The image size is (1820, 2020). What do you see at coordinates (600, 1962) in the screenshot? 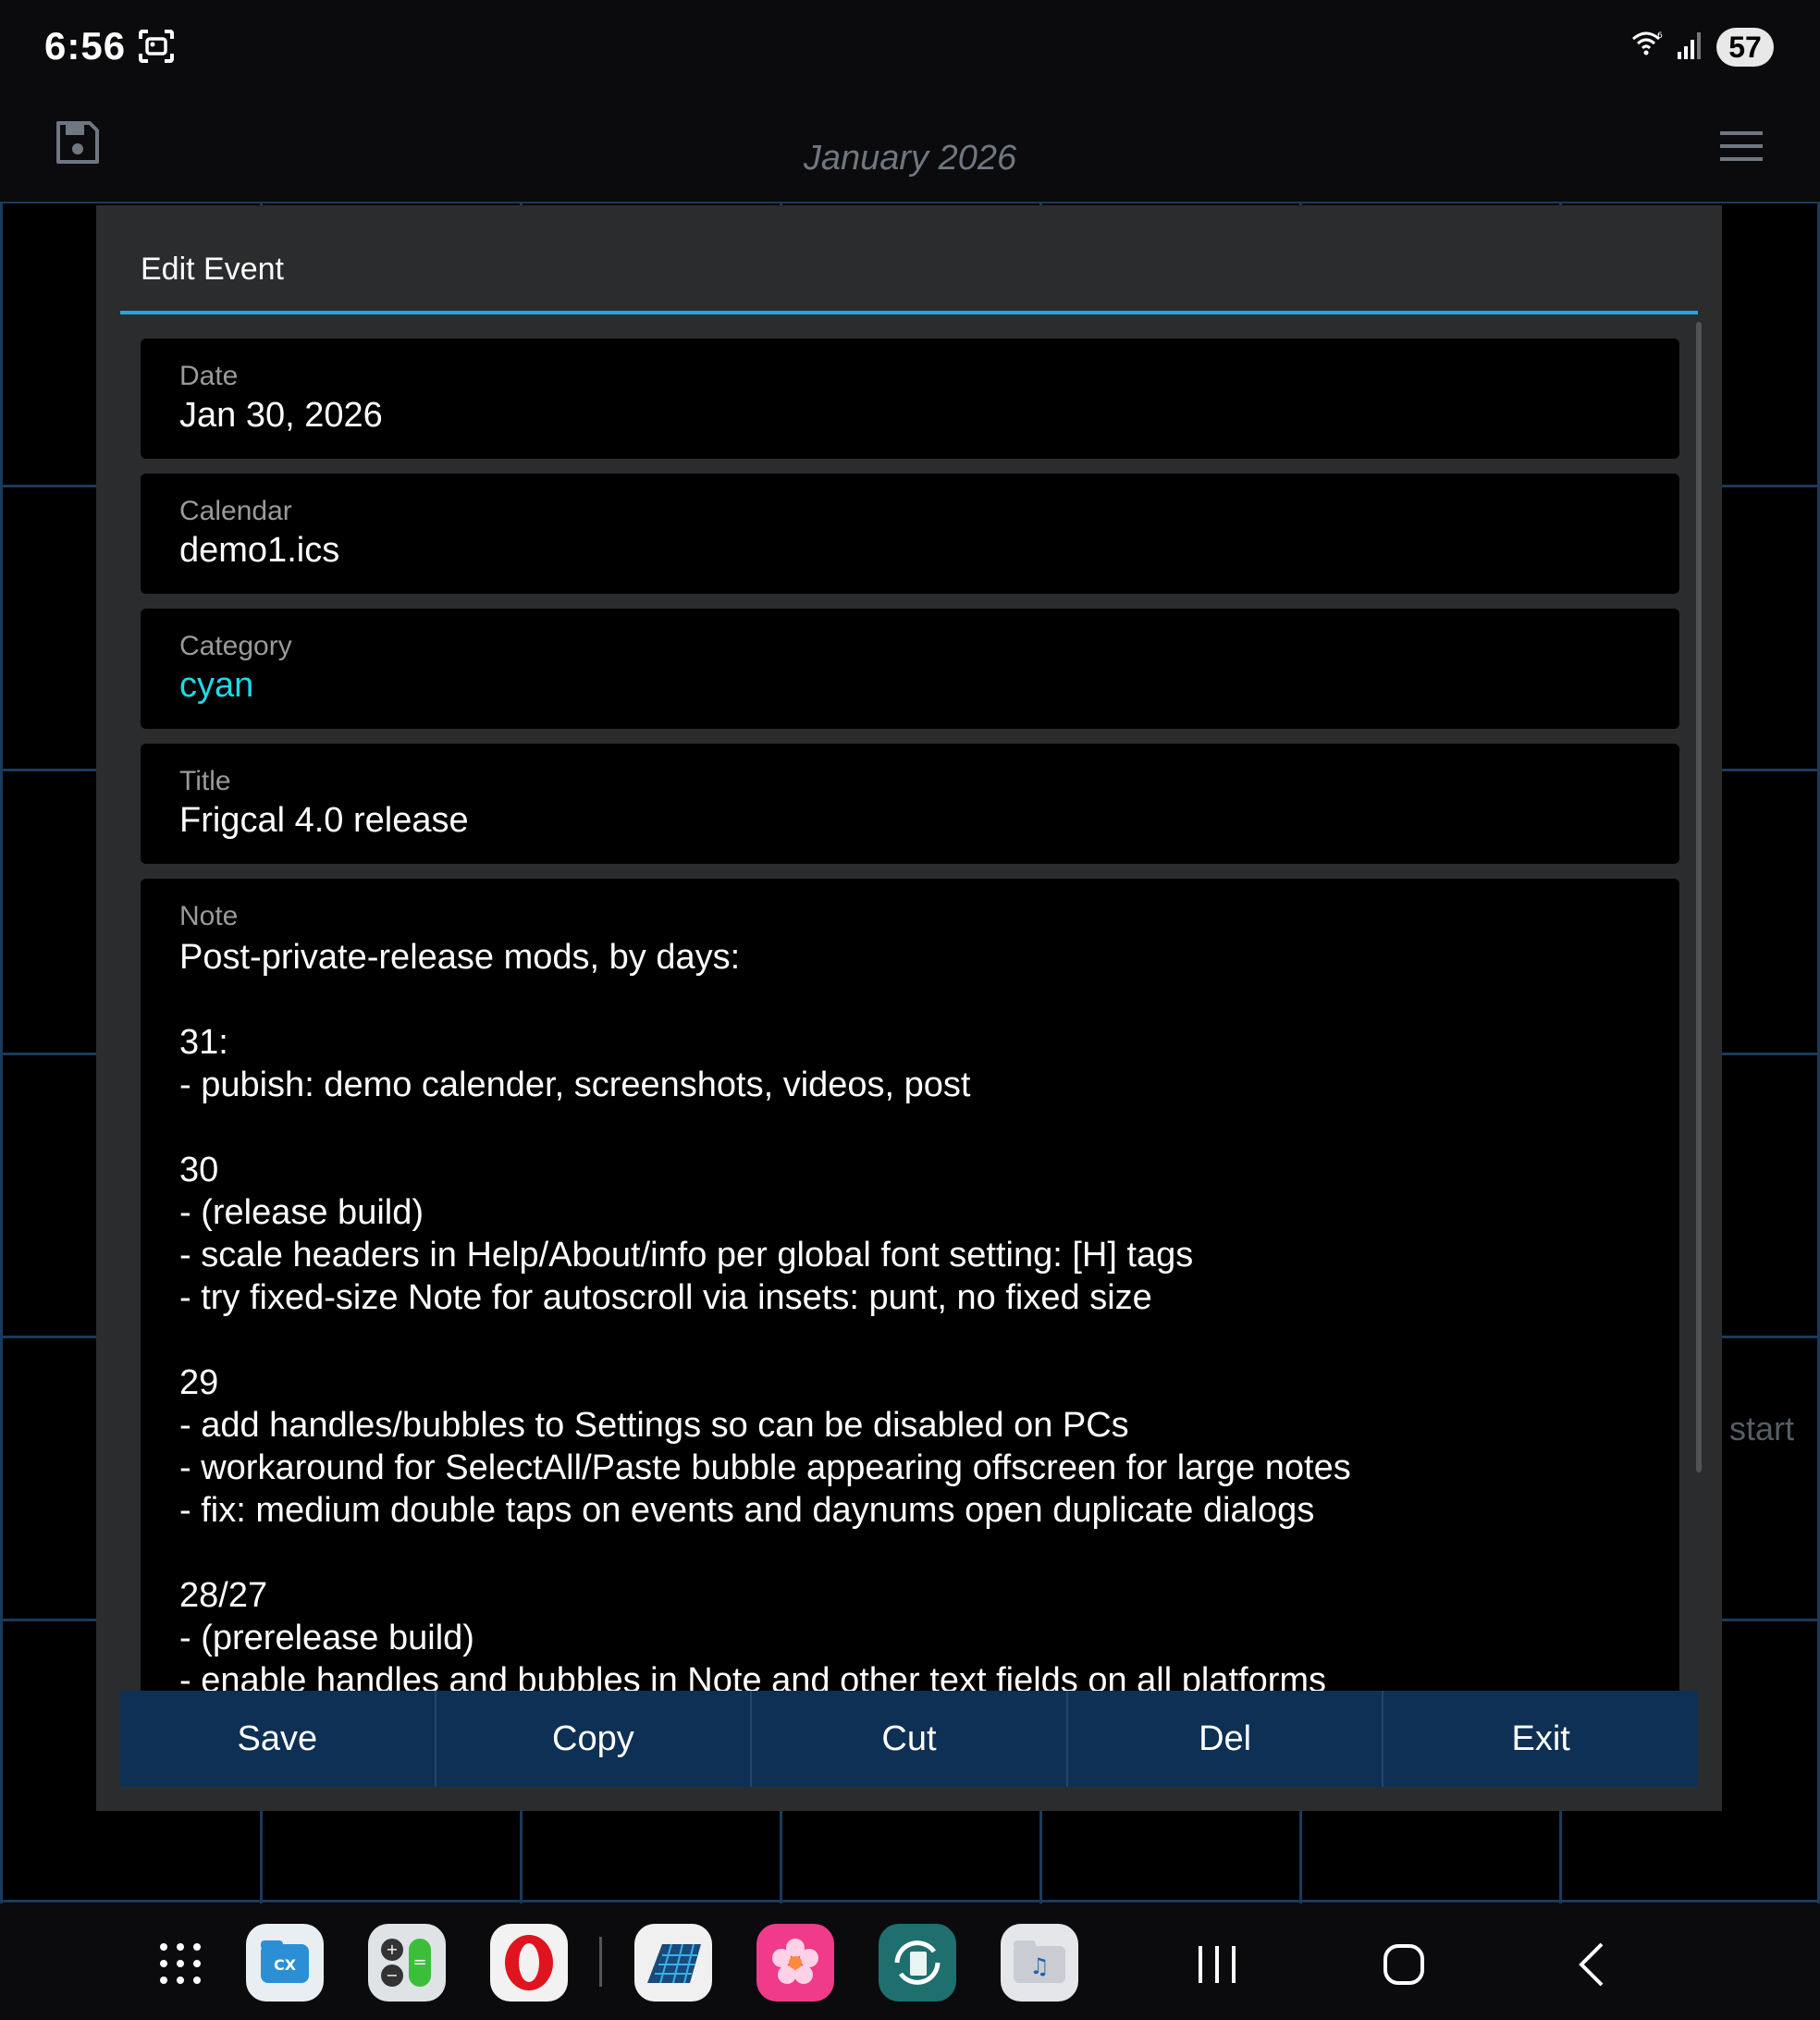
I see `dock-divider` at bounding box center [600, 1962].